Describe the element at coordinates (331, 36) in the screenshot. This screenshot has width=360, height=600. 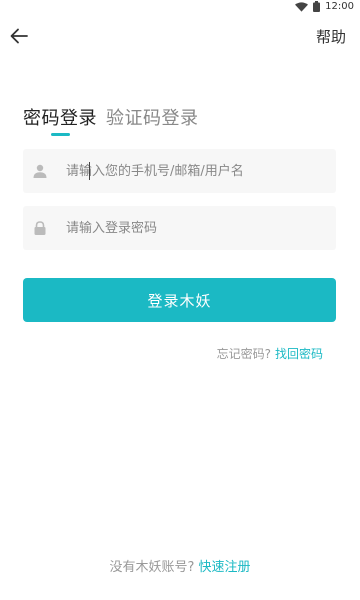
I see `help-button: 帮助` at that location.